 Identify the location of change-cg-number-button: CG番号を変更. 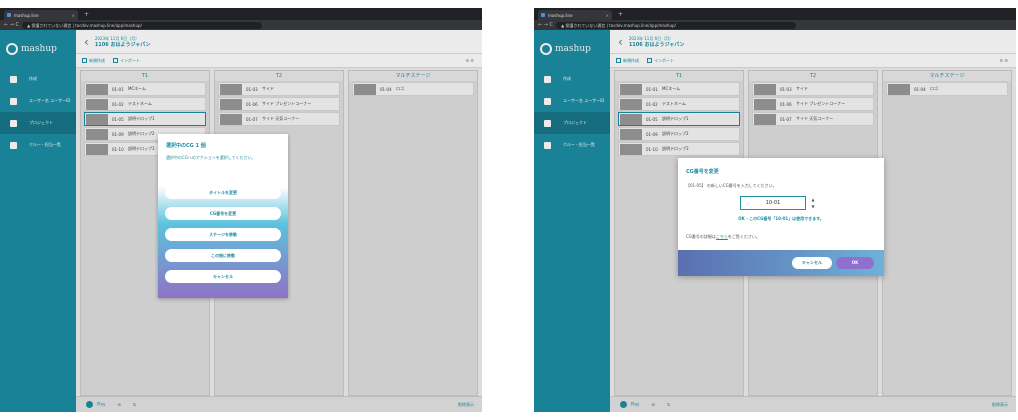
(223, 213).